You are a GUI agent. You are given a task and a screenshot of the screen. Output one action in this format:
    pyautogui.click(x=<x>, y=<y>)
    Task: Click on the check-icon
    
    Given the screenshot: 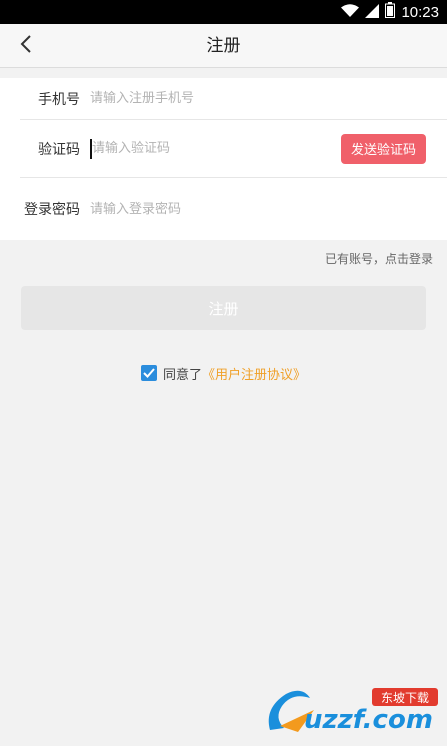 What is the action you would take?
    pyautogui.click(x=149, y=373)
    